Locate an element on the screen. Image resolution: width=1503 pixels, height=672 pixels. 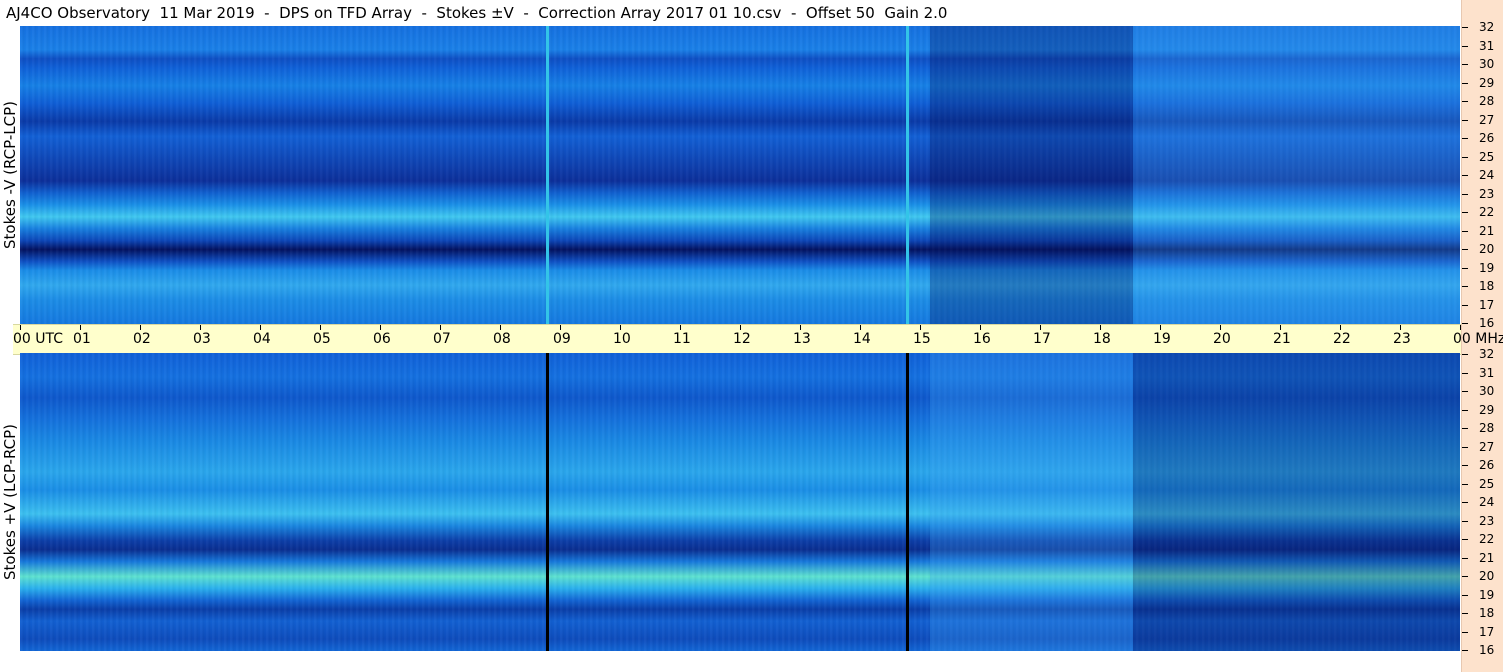
bottom-freq-label: 25 is located at coordinates (1487, 483).